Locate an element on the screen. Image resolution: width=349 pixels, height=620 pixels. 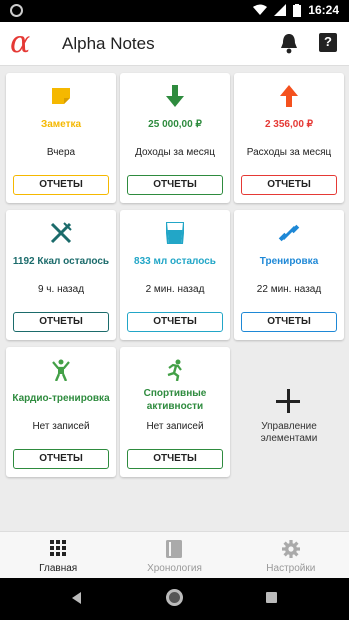
card-cardio: Кардио-тренировка Нет записей ОТЧЕТЫ is located at coordinates (61, 412).